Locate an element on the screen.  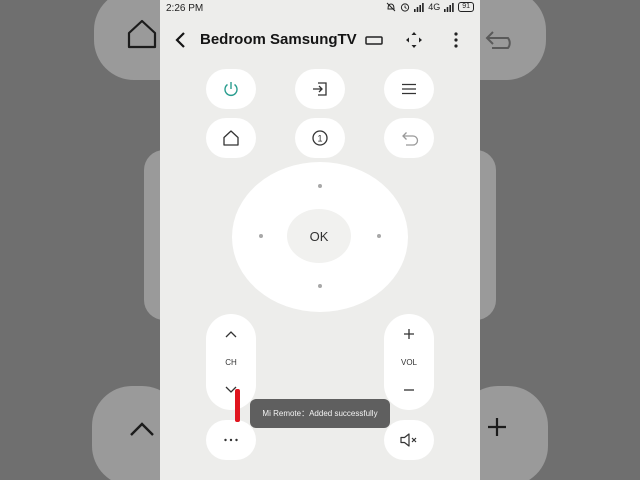
power-button is located at coordinates (231, 89).